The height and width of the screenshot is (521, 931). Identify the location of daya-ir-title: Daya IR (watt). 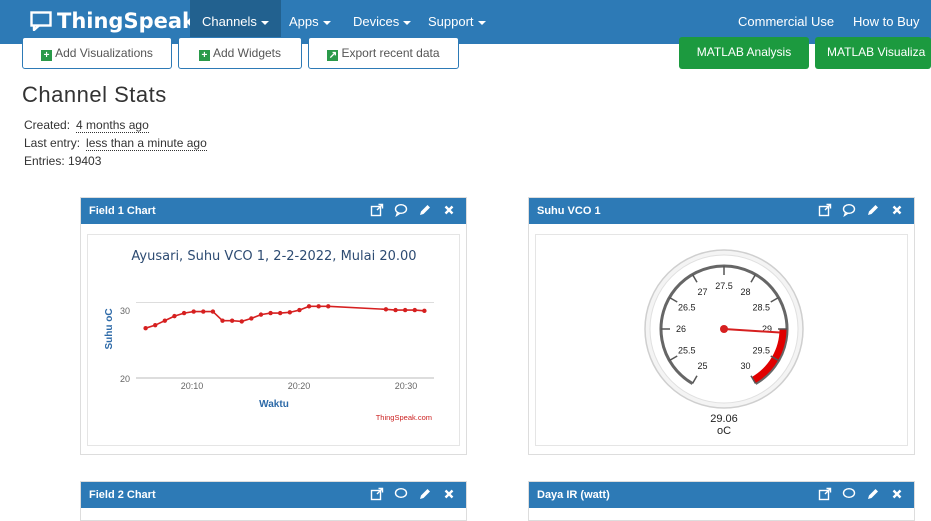
(573, 495).